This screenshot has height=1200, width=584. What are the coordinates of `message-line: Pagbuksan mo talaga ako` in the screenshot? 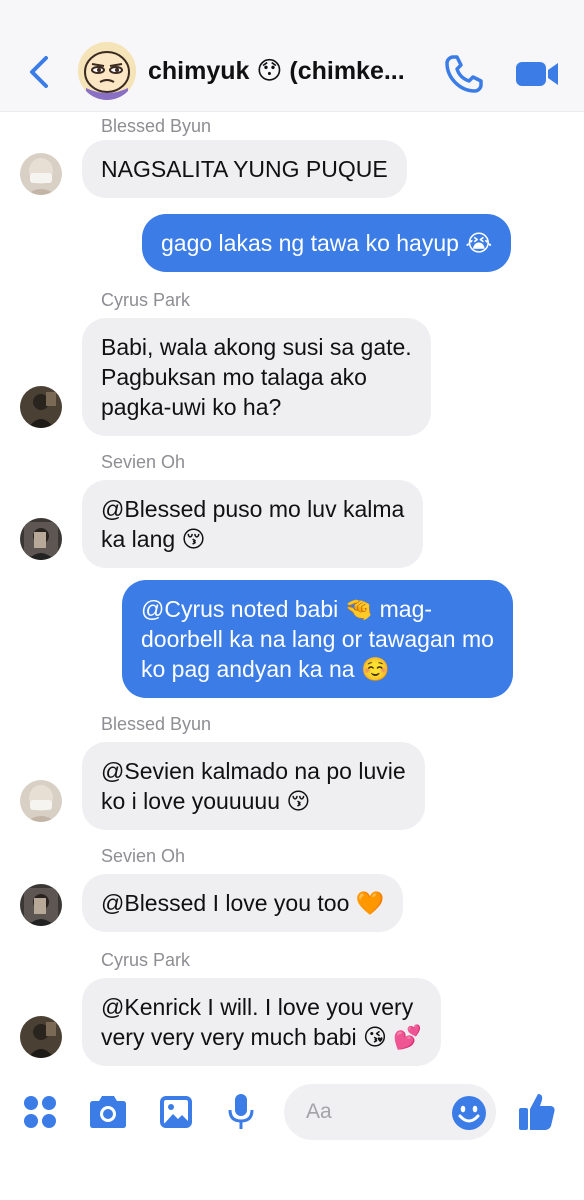 It's located at (234, 377).